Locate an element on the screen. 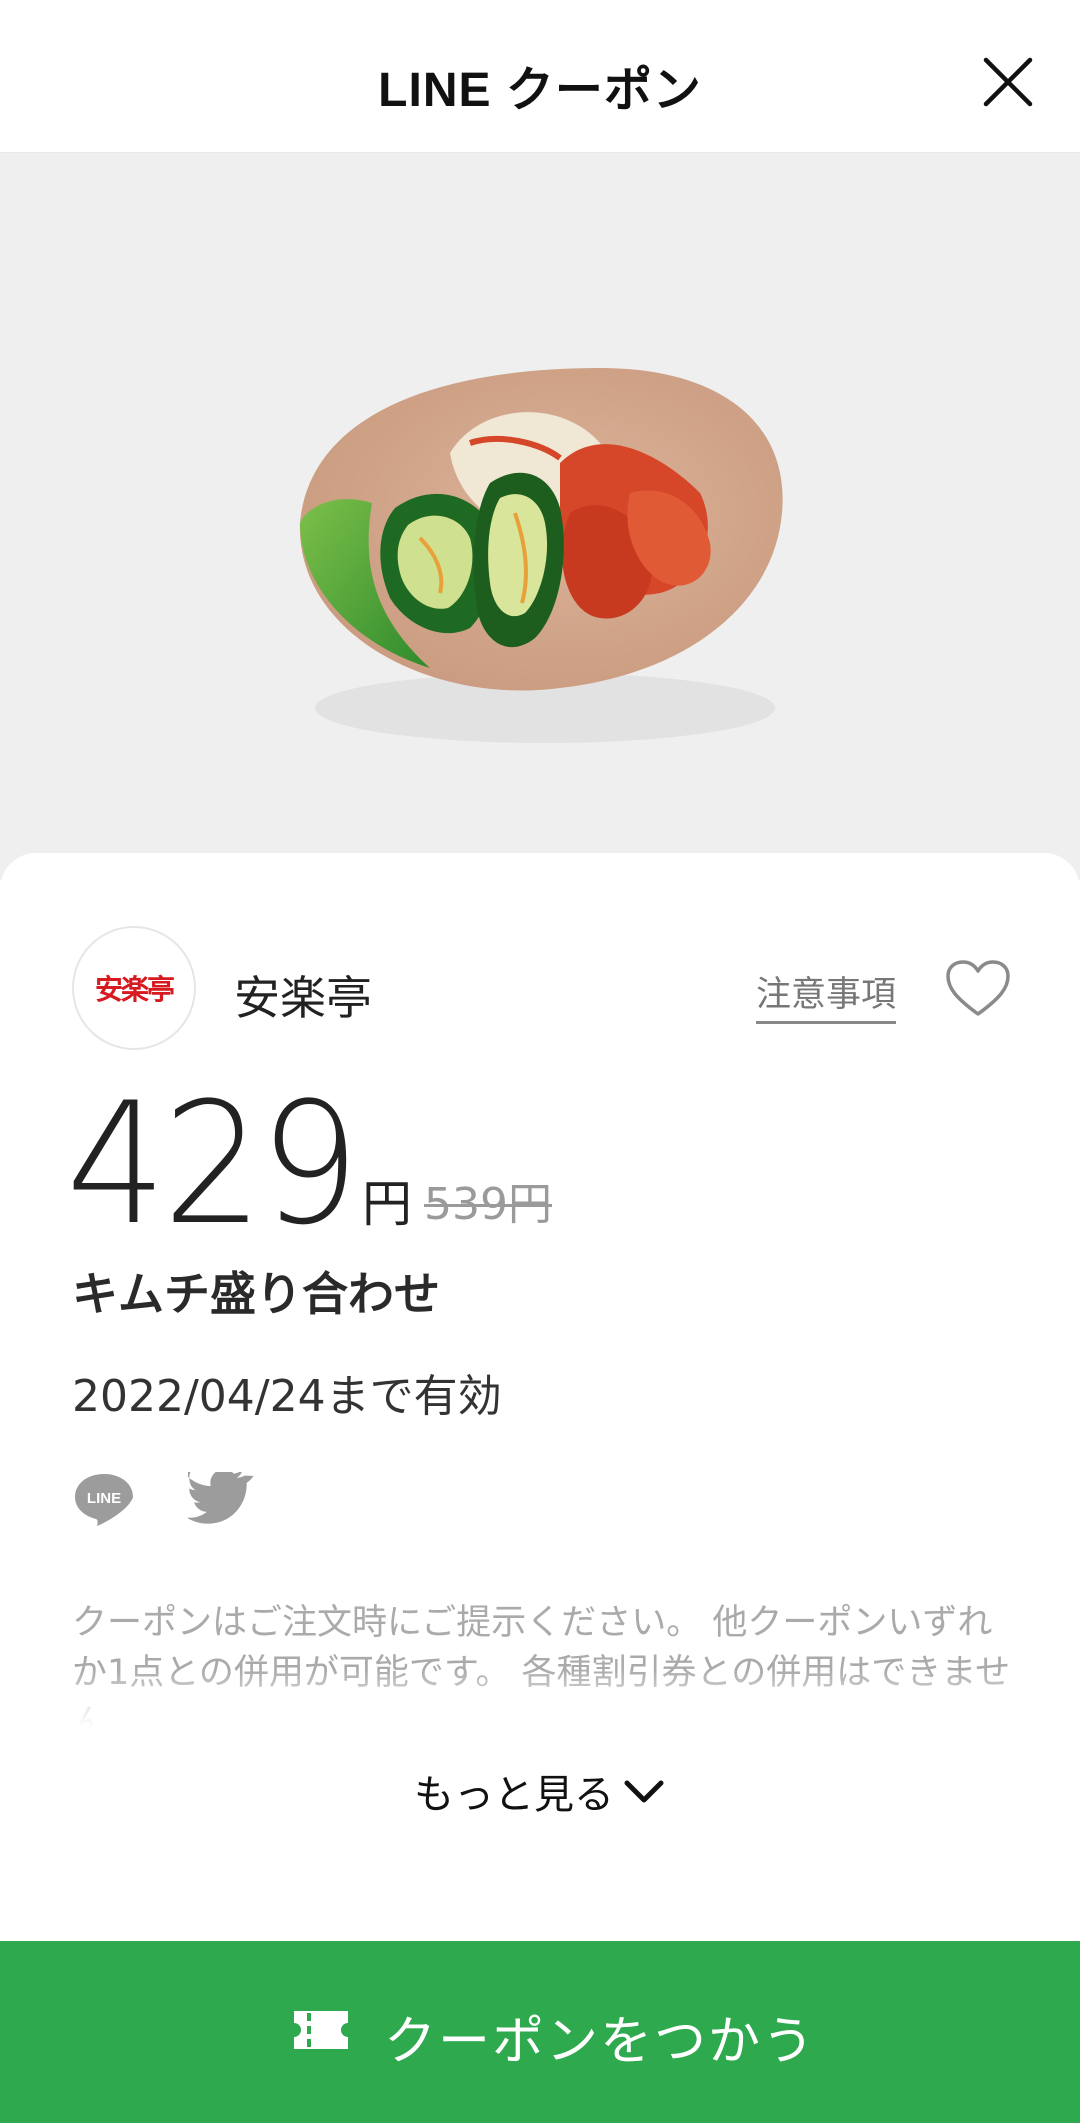 This screenshot has width=1080, height=2125. shop-logo: 安楽亭 is located at coordinates (134, 988).